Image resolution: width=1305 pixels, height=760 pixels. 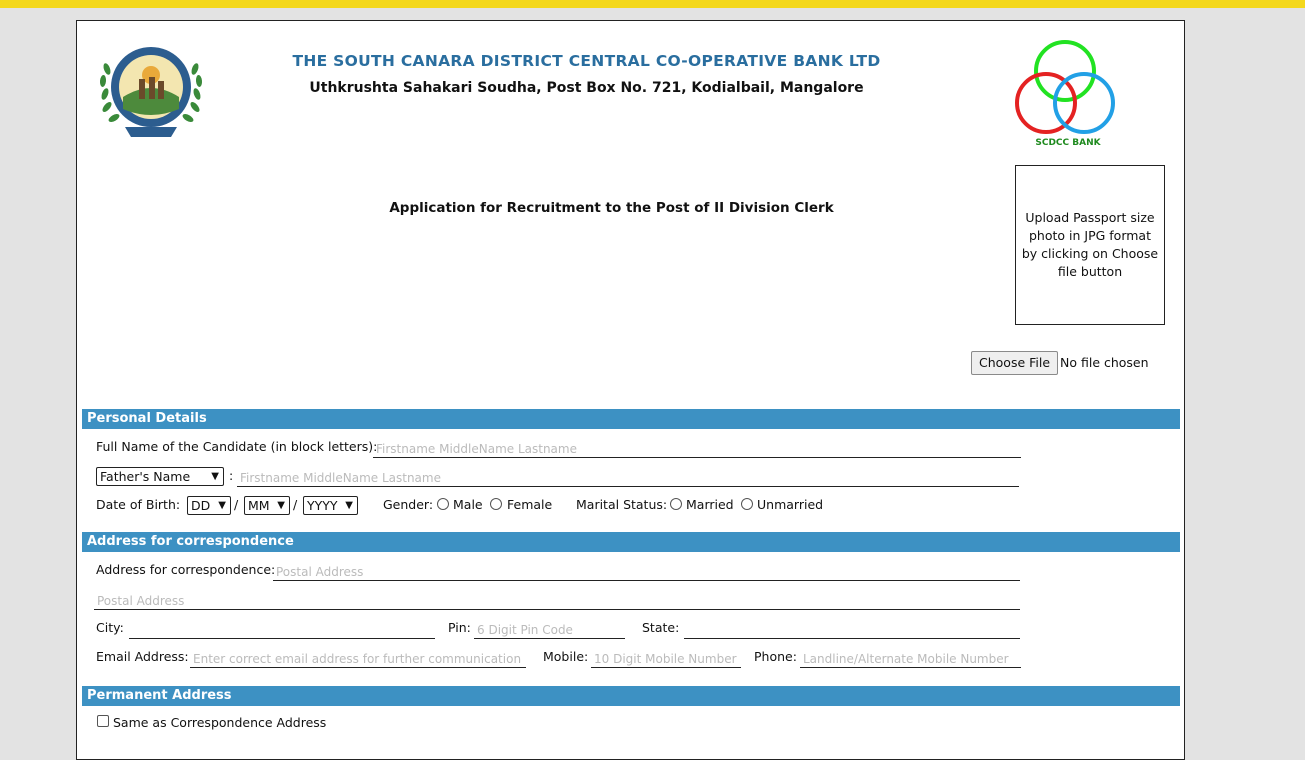 What do you see at coordinates (220, 722) in the screenshot?
I see `same-as-correspondence-label: Same as Correspondence Address` at bounding box center [220, 722].